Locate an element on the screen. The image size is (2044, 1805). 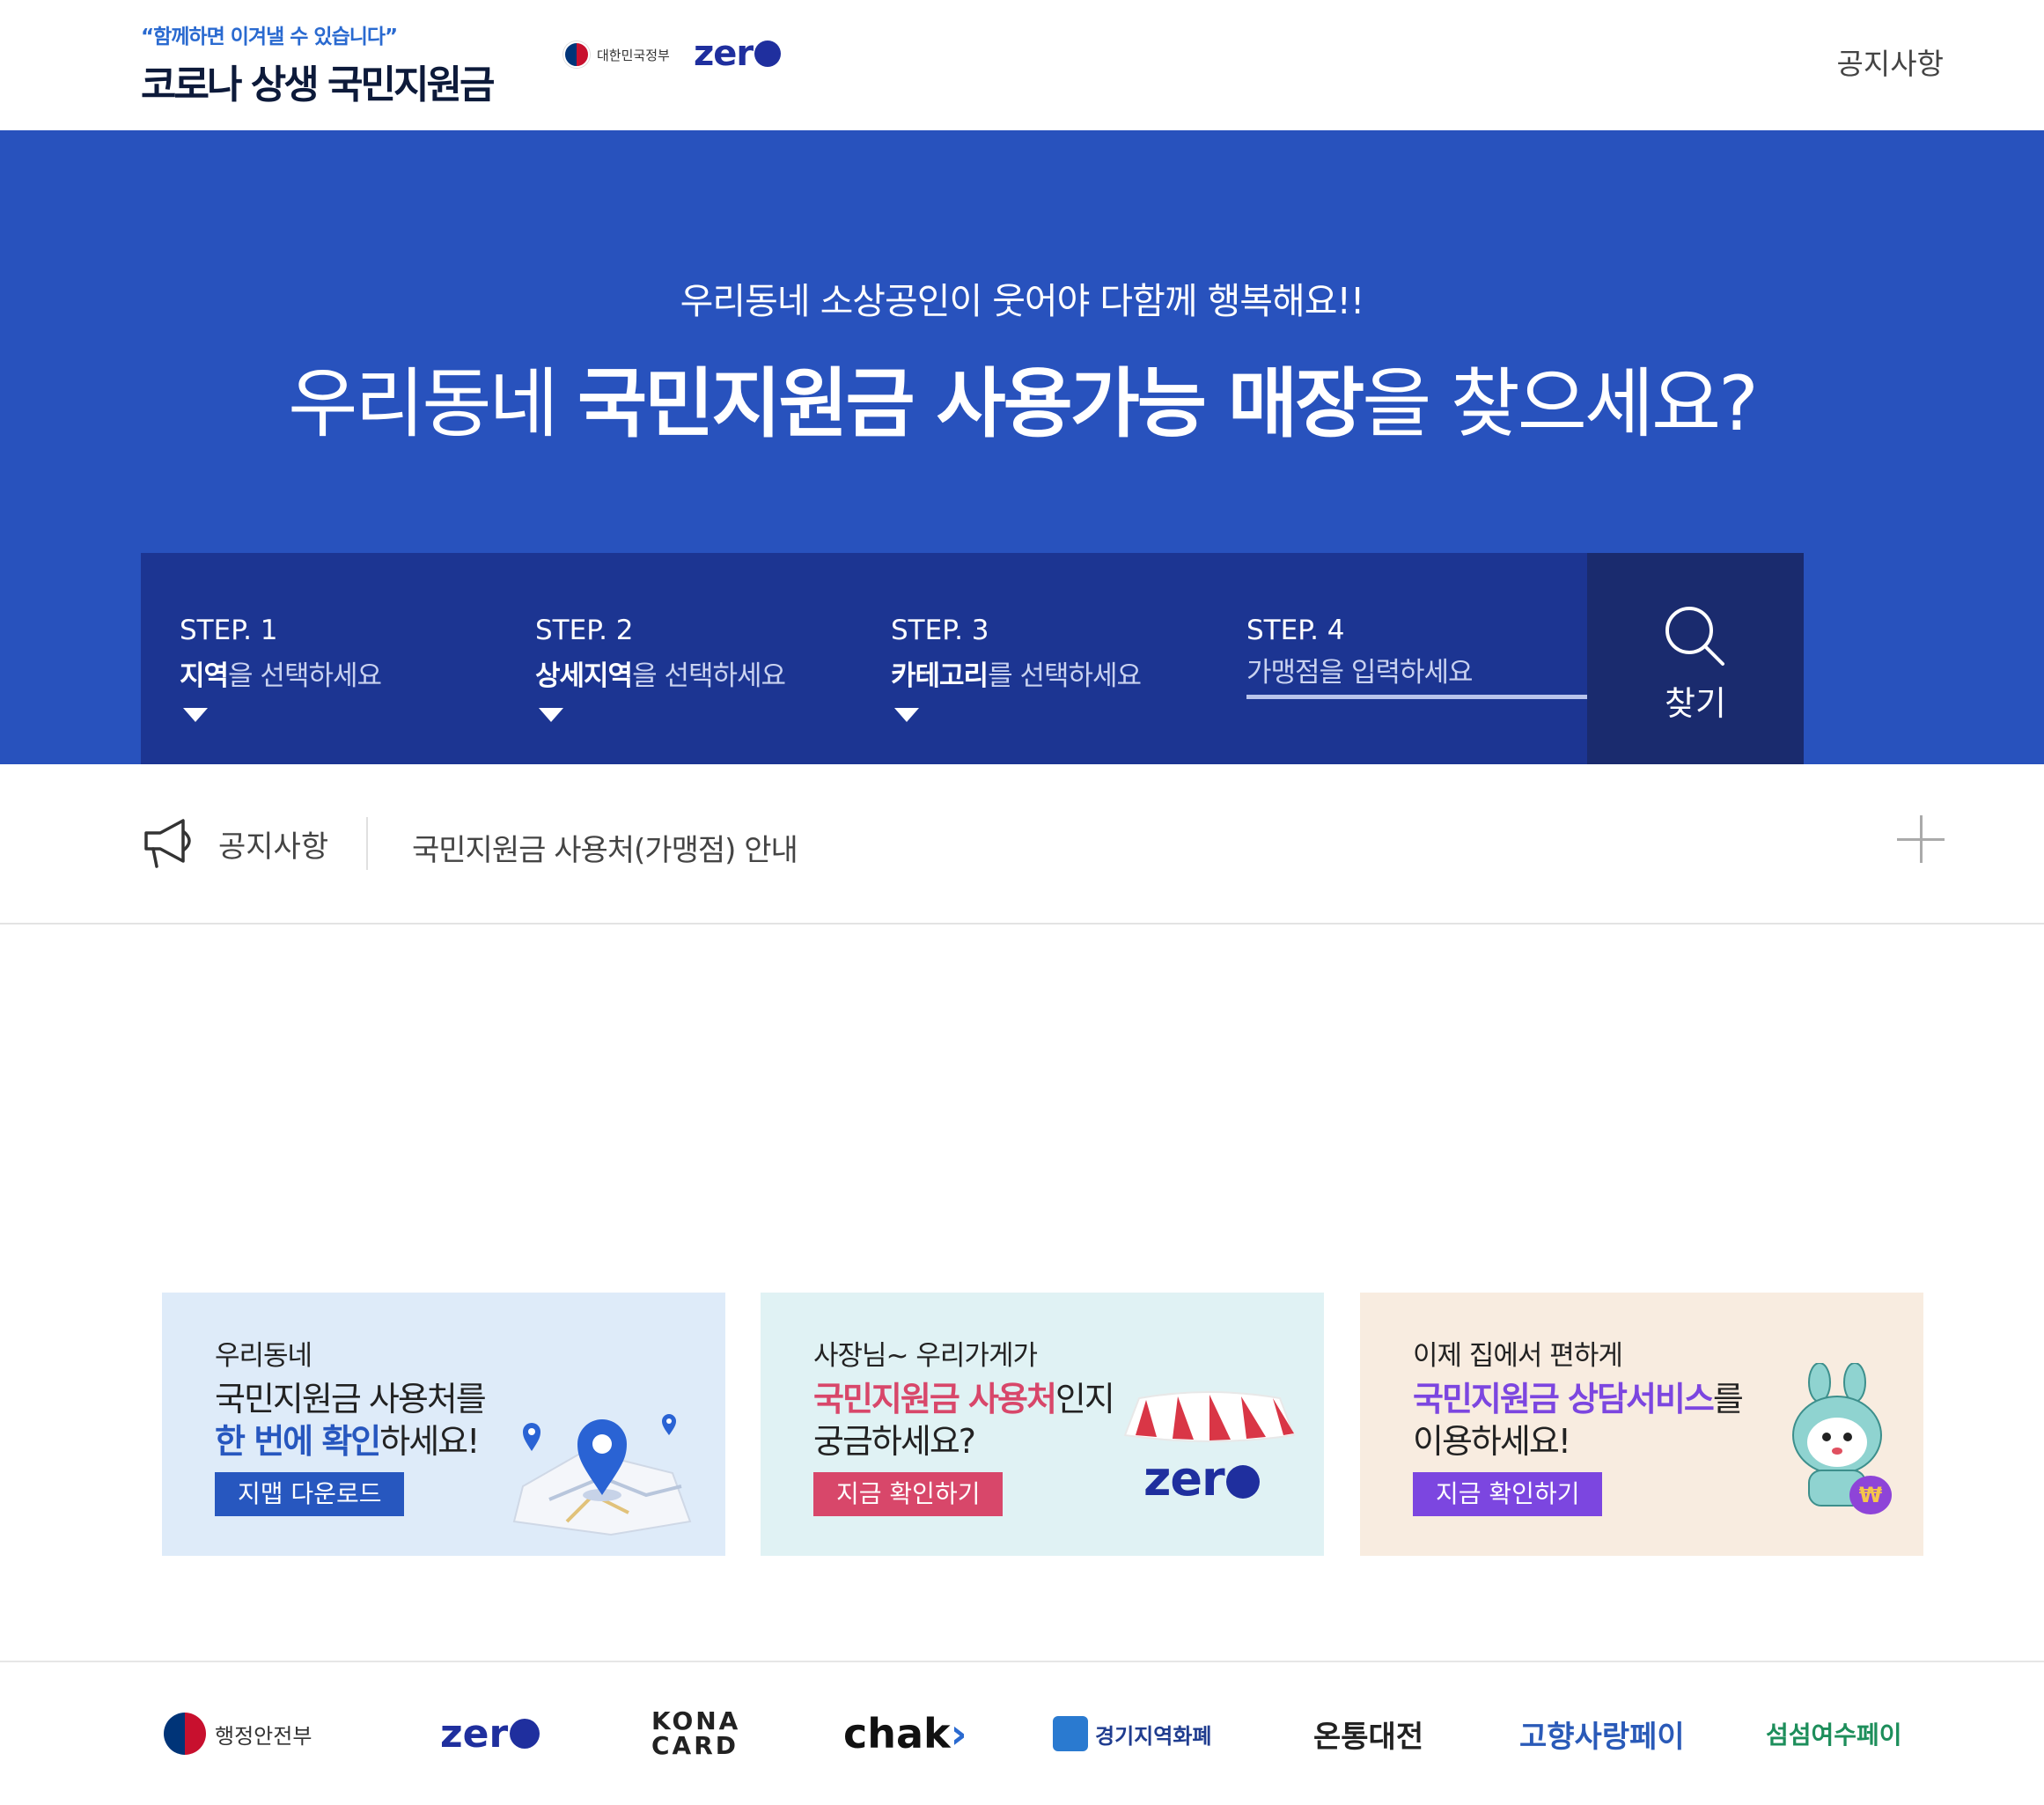
step-desc-bold: 지역 is located at coordinates (204, 676).